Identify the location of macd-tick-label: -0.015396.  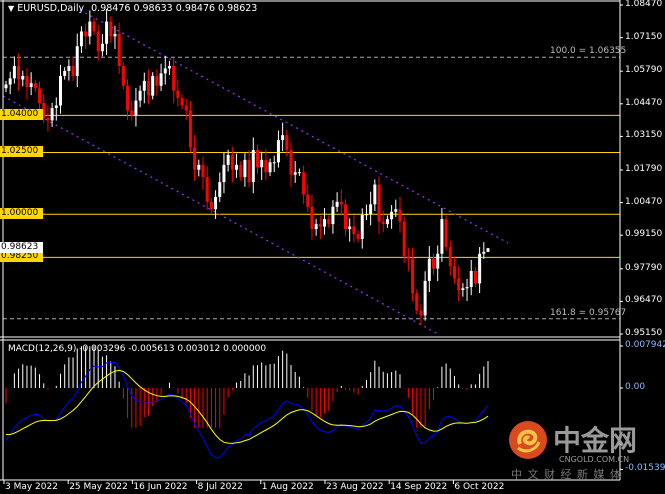
(645, 468).